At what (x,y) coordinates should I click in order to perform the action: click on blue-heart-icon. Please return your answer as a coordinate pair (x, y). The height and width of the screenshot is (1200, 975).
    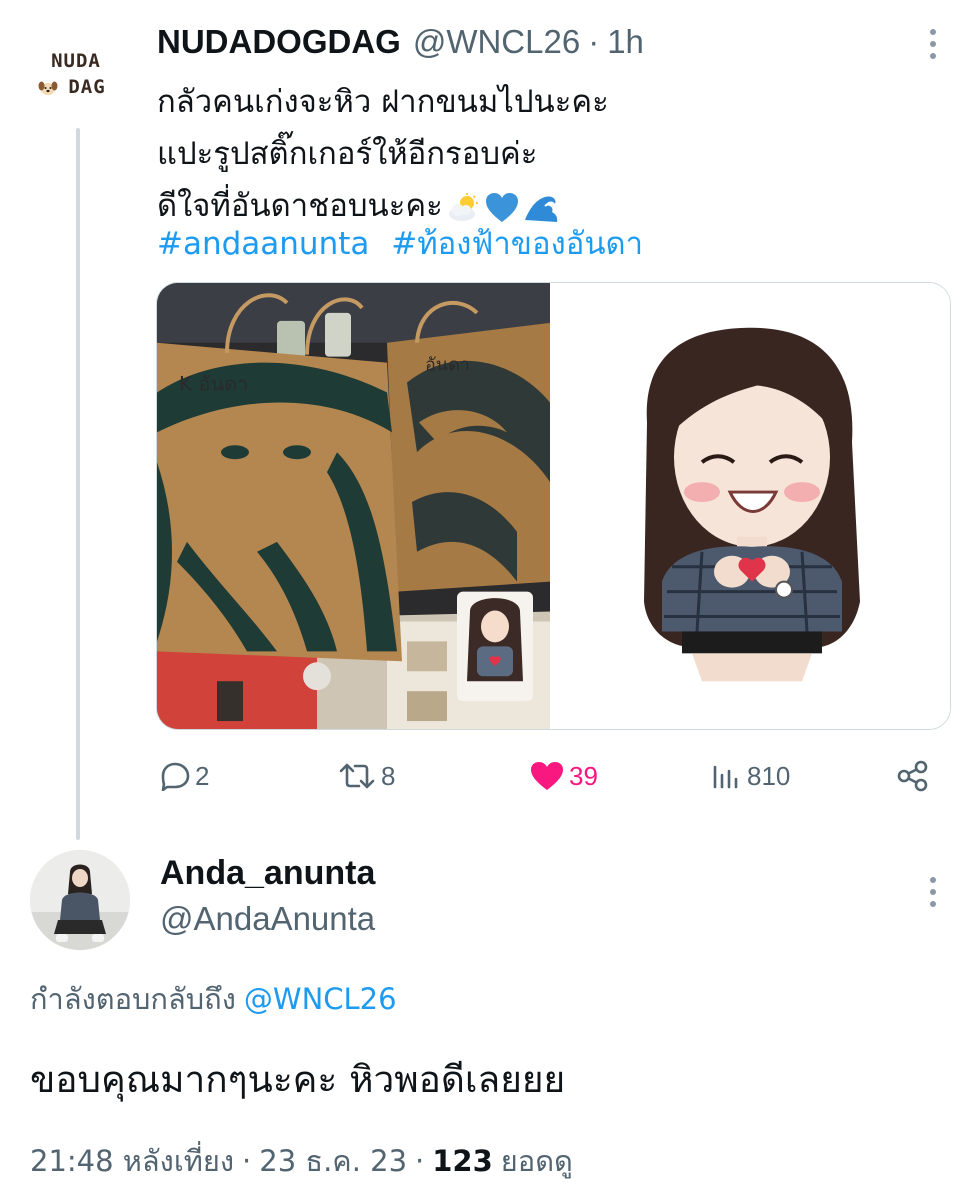
    Looking at the image, I should click on (501, 207).